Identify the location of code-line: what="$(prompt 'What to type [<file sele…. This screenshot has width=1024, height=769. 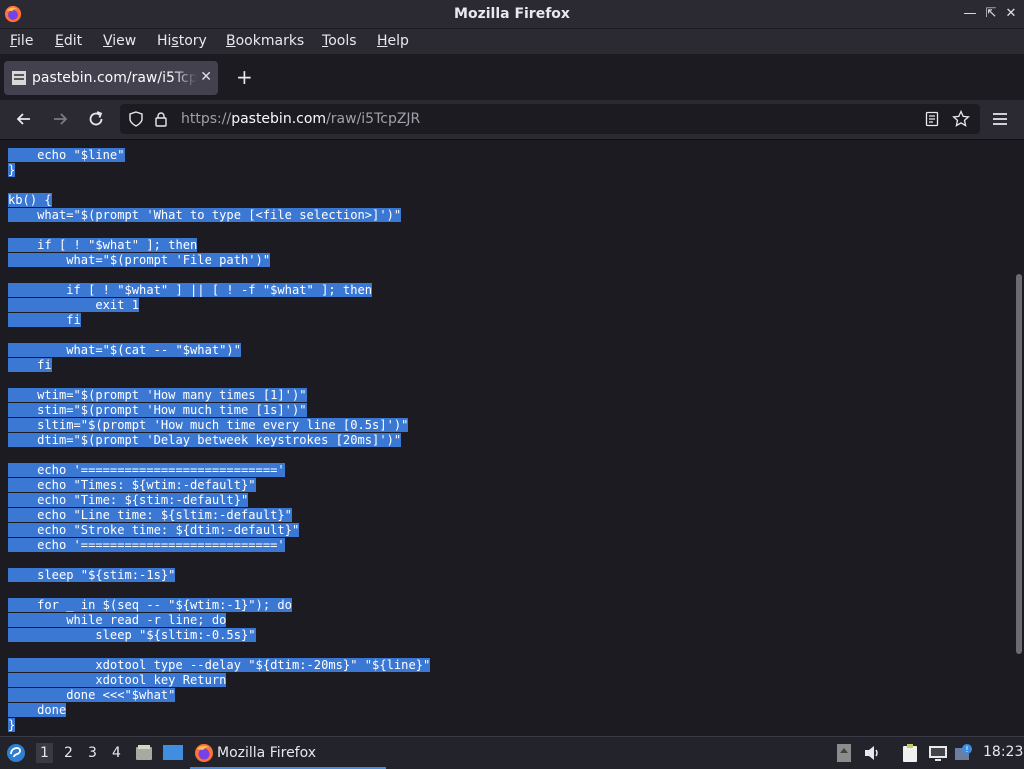
(205, 215).